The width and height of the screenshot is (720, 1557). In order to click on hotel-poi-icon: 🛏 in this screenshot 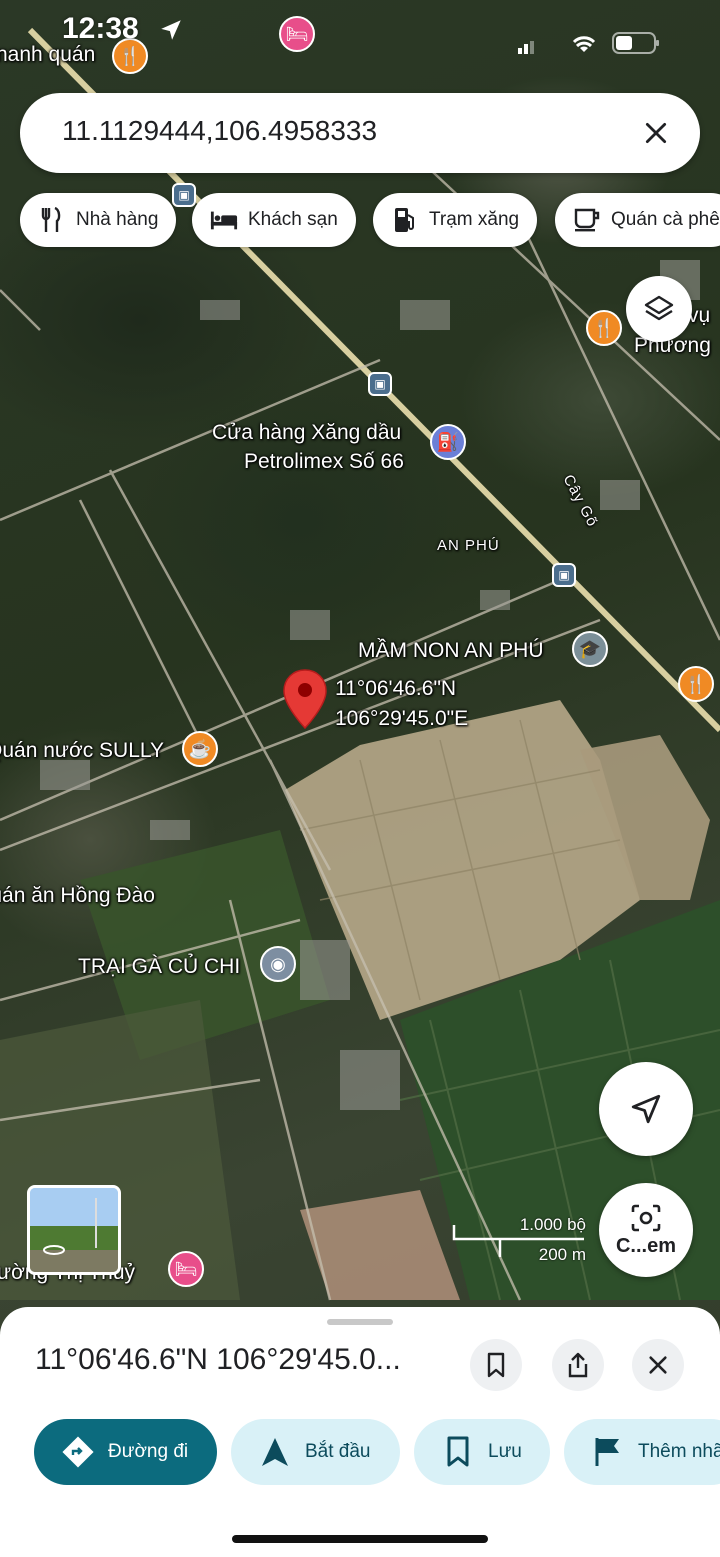, I will do `click(186, 1269)`.